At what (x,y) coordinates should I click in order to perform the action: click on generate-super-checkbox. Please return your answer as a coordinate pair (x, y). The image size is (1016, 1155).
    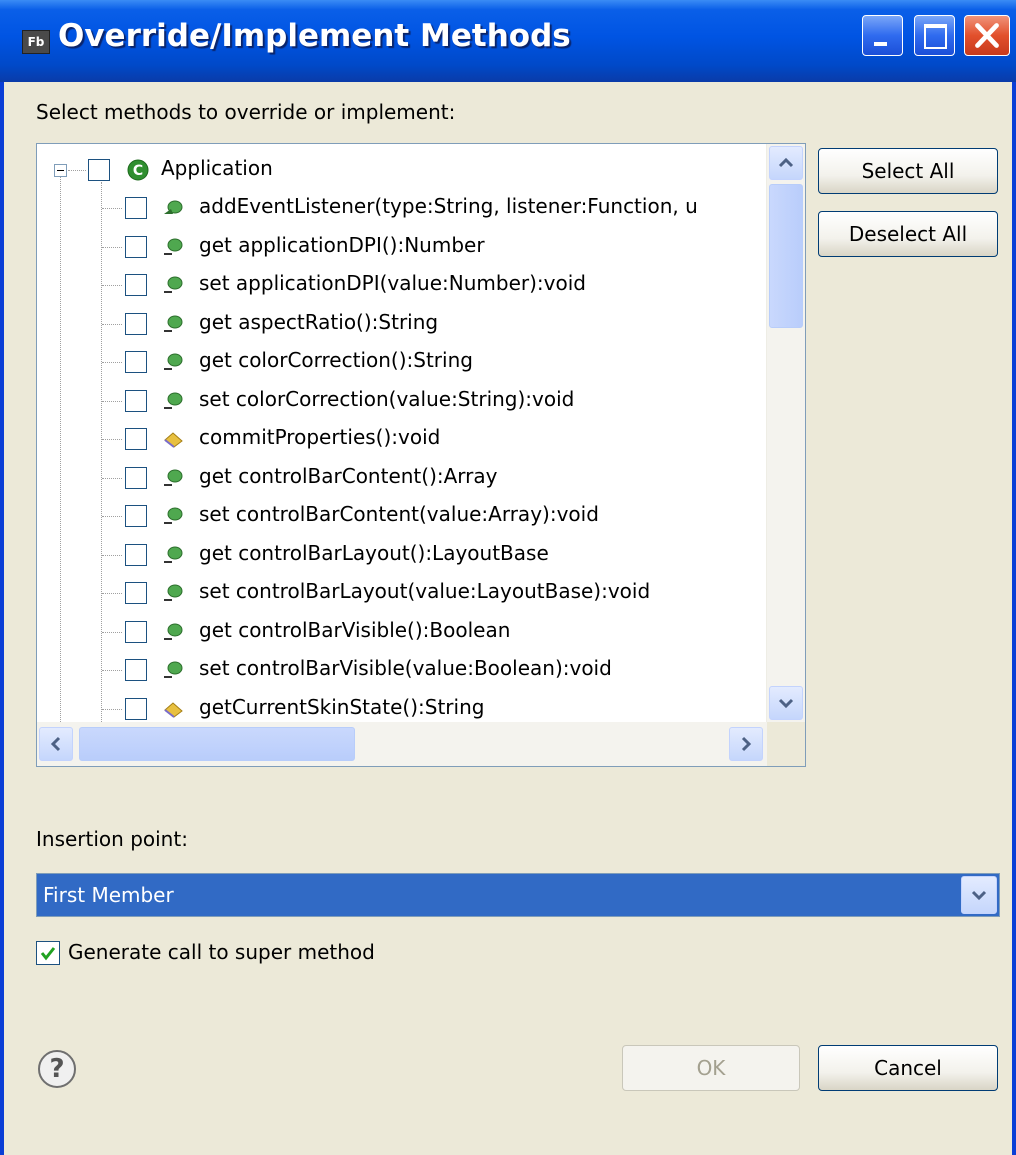
    Looking at the image, I should click on (48, 953).